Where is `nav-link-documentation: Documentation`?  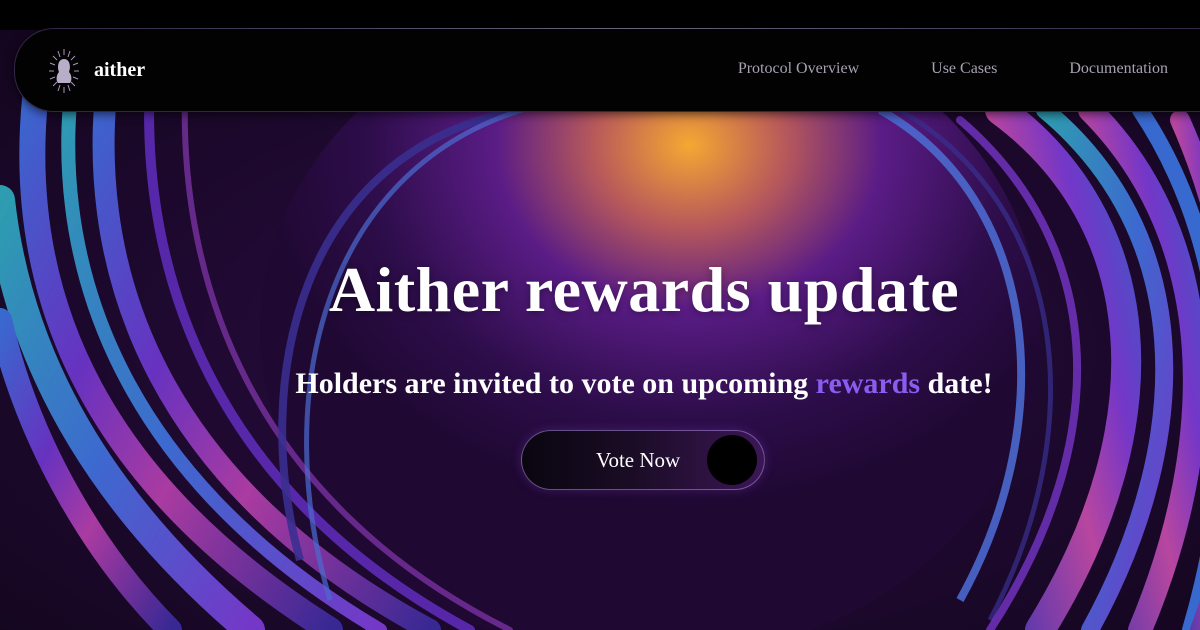 nav-link-documentation: Documentation is located at coordinates (1118, 69).